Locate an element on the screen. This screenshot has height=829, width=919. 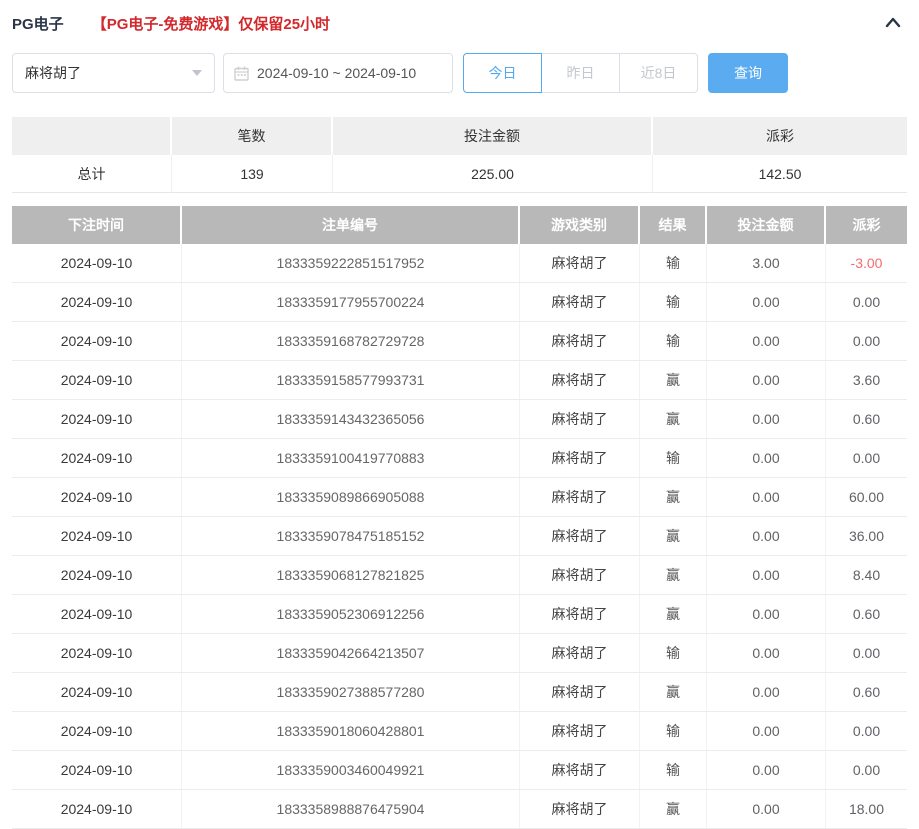
bet-id-cell: 1833359018060428801 is located at coordinates (351, 731).